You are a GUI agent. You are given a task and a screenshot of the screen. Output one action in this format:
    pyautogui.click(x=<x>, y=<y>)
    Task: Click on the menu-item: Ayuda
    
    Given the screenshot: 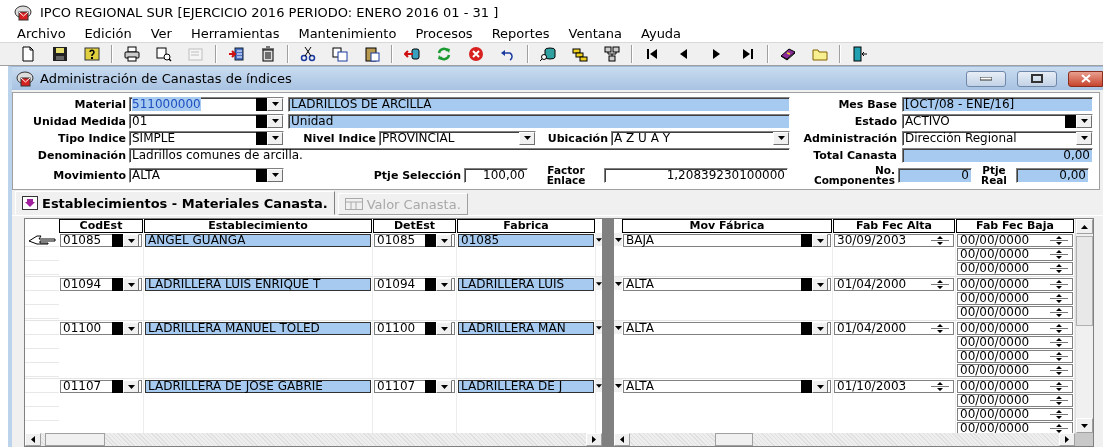 What is the action you would take?
    pyautogui.click(x=661, y=33)
    